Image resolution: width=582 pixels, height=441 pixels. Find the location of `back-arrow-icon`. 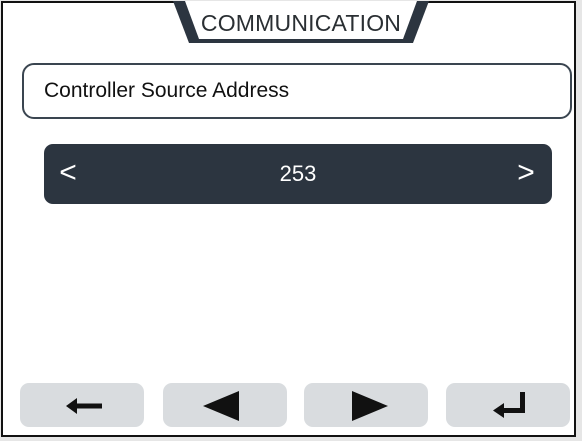

back-arrow-icon is located at coordinates (84, 406).